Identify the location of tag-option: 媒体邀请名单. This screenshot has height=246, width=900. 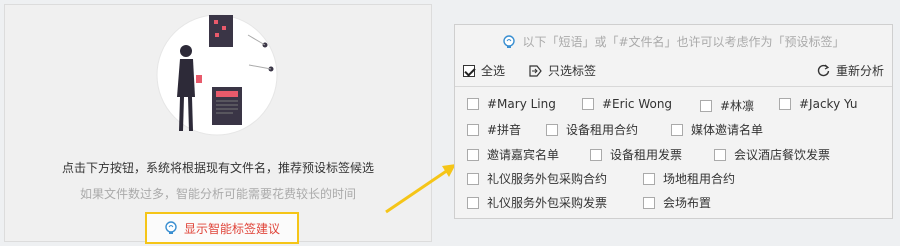
(717, 129).